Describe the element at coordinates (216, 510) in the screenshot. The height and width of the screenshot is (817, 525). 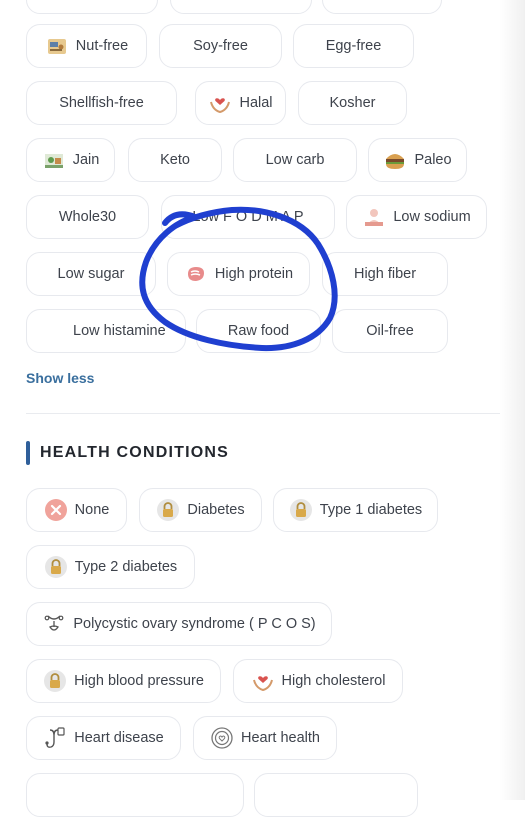
I see `chip-label: Diabetes` at that location.